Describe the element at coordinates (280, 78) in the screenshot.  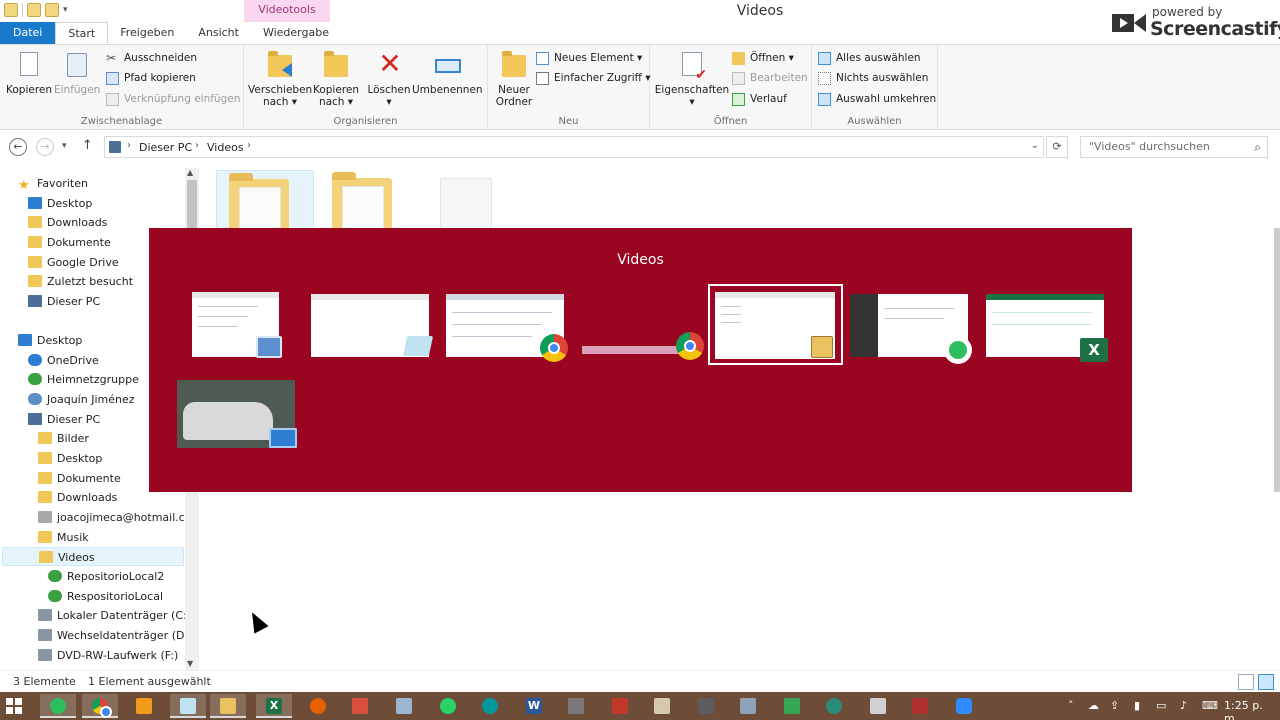
I see `move-to-button: Verschieben nach ▾` at that location.